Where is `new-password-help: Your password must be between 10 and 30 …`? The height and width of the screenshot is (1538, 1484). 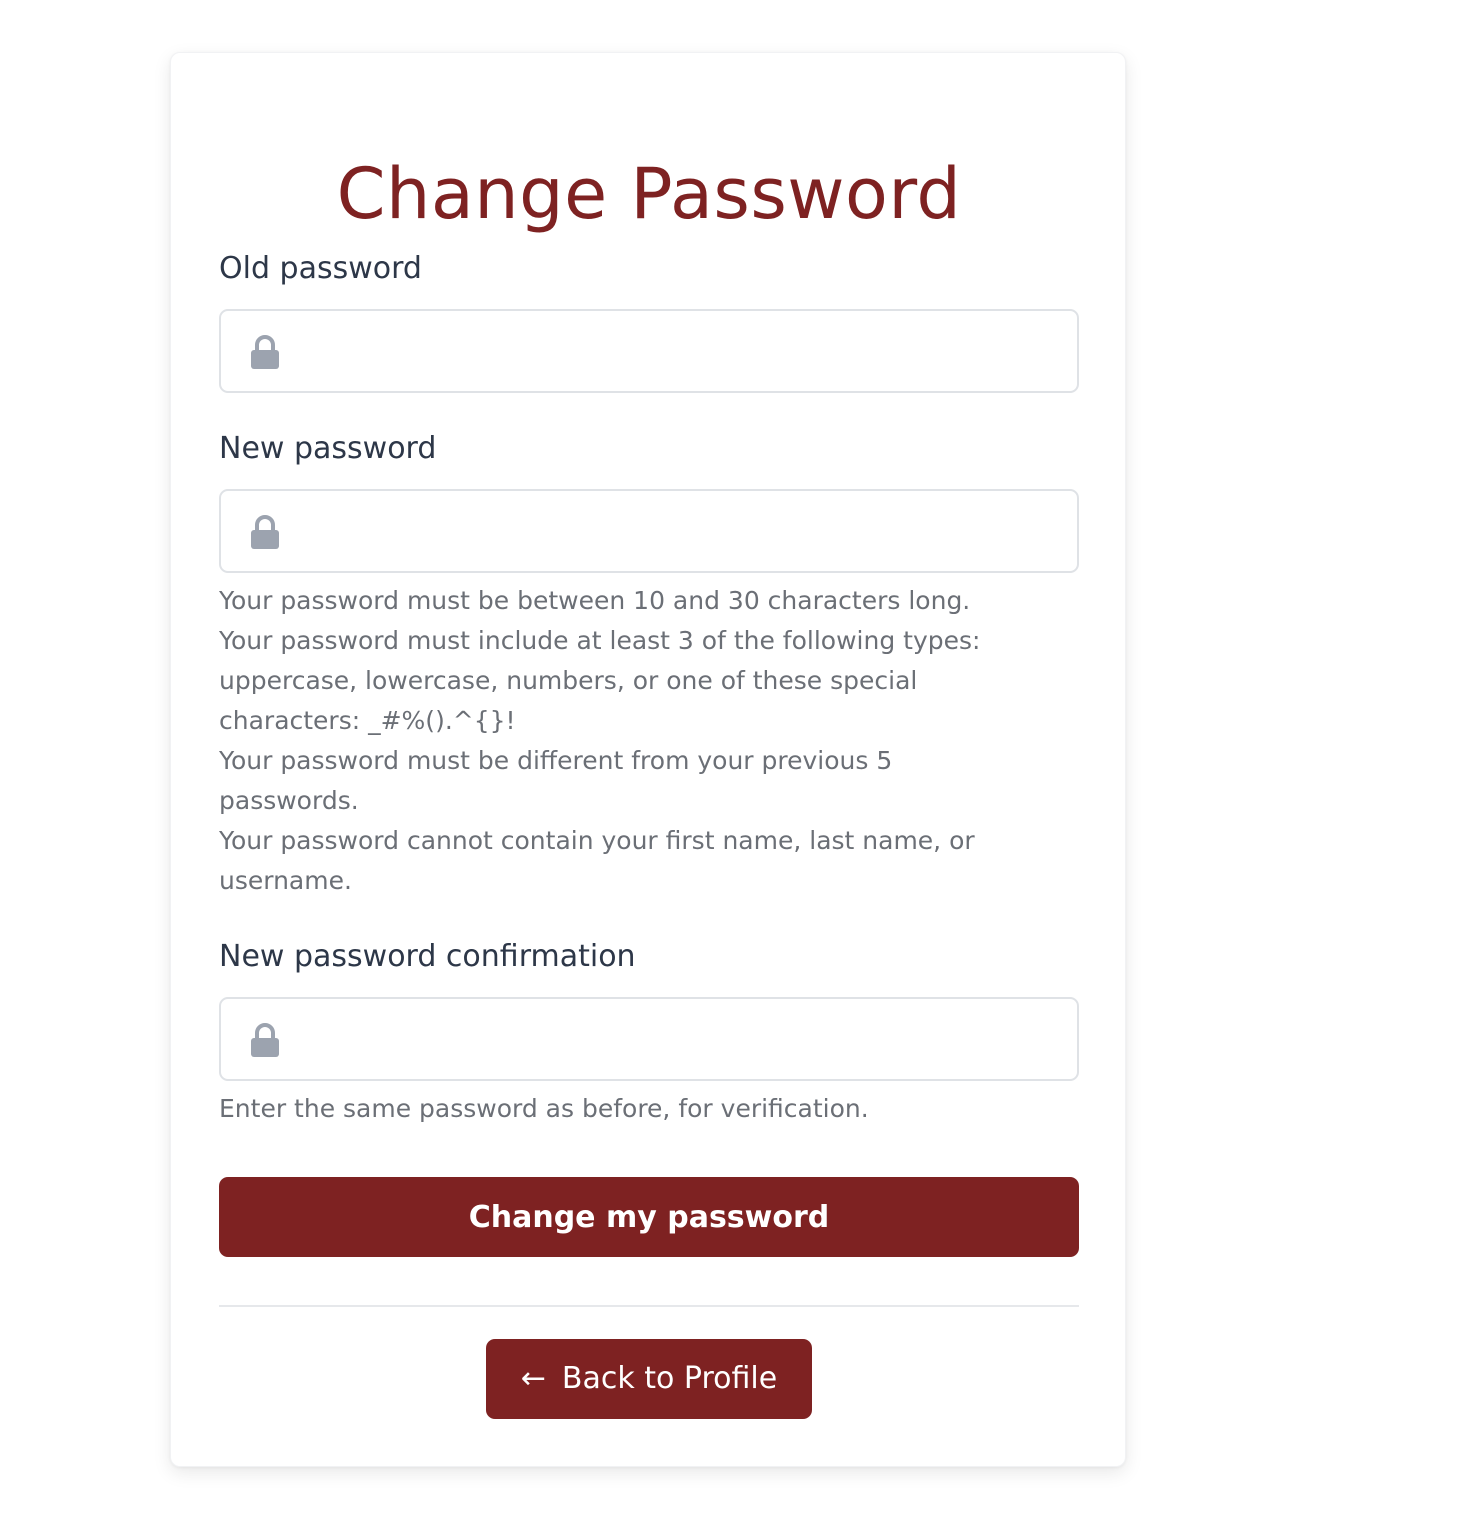 new-password-help: Your password must be between 10 and 30 … is located at coordinates (659, 741).